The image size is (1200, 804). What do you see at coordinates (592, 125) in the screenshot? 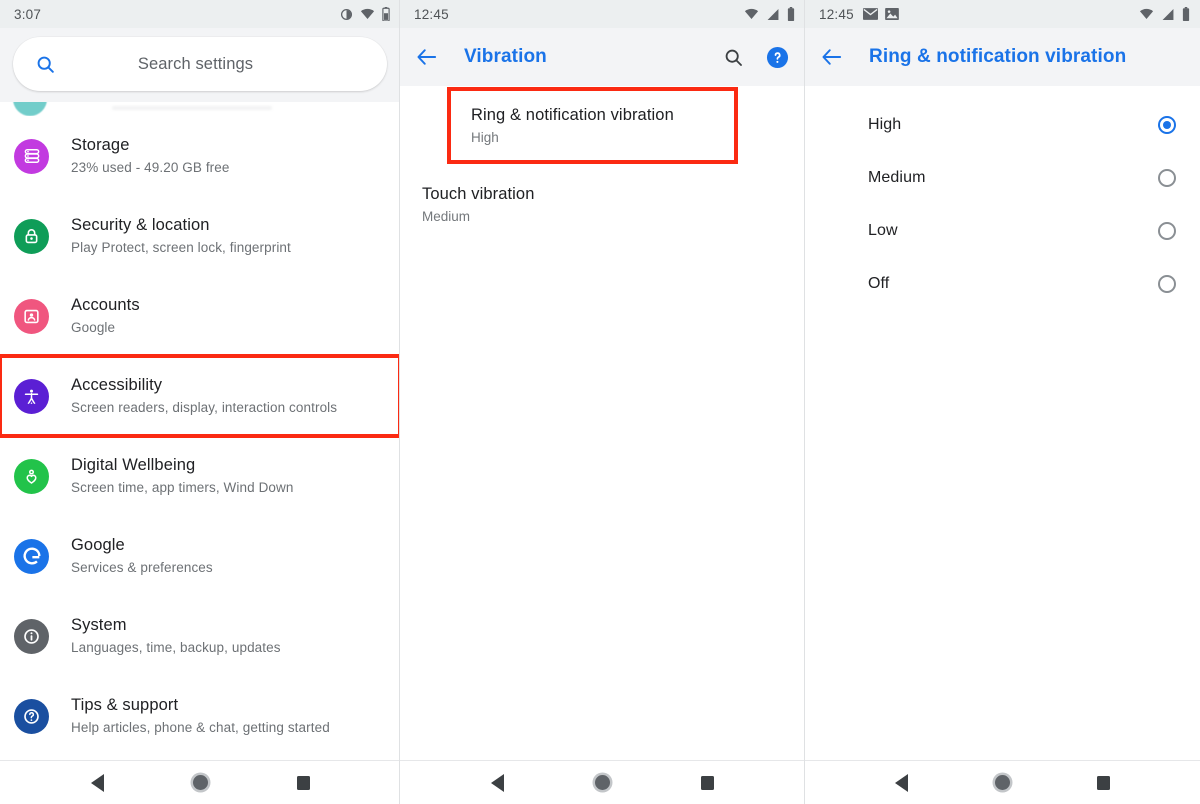
I see `vibration-item-ring-notification: Ring & notification vibration High` at bounding box center [592, 125].